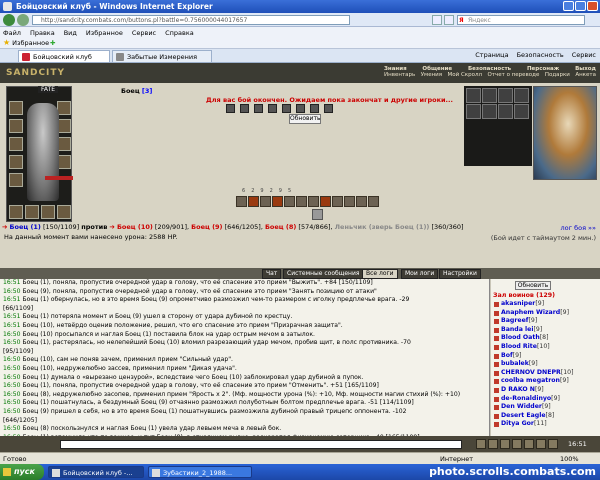 The height and width of the screenshot is (480, 600). Describe the element at coordinates (460, 274) in the screenshot. I see `tab-settings: Настройки` at that location.